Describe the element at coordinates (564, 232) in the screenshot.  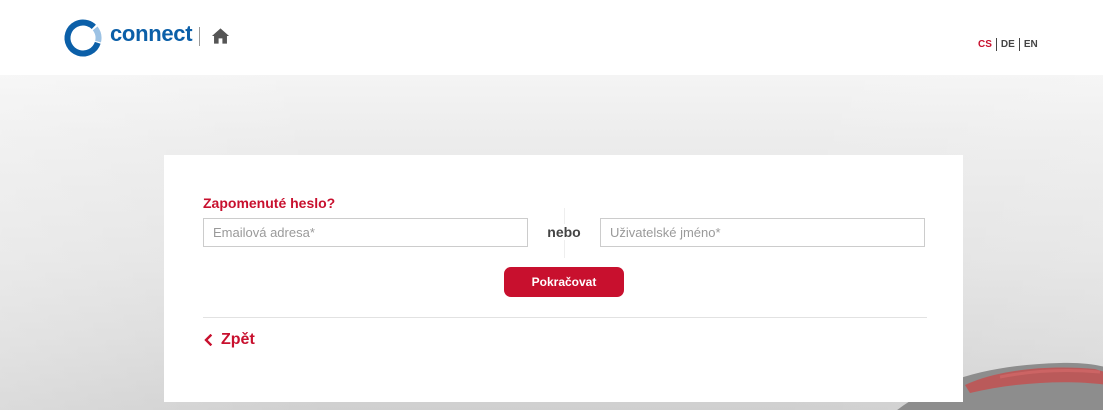
I see `or-label: nebo` at that location.